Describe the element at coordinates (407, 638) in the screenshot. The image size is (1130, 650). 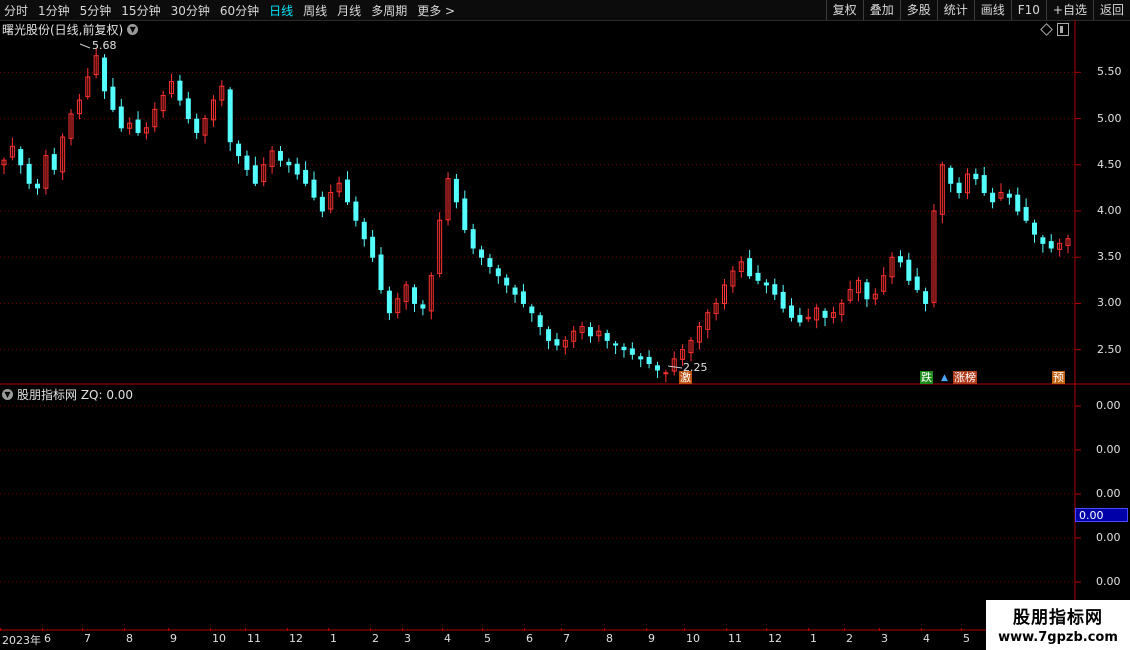
I see `date-tick: 3` at that location.